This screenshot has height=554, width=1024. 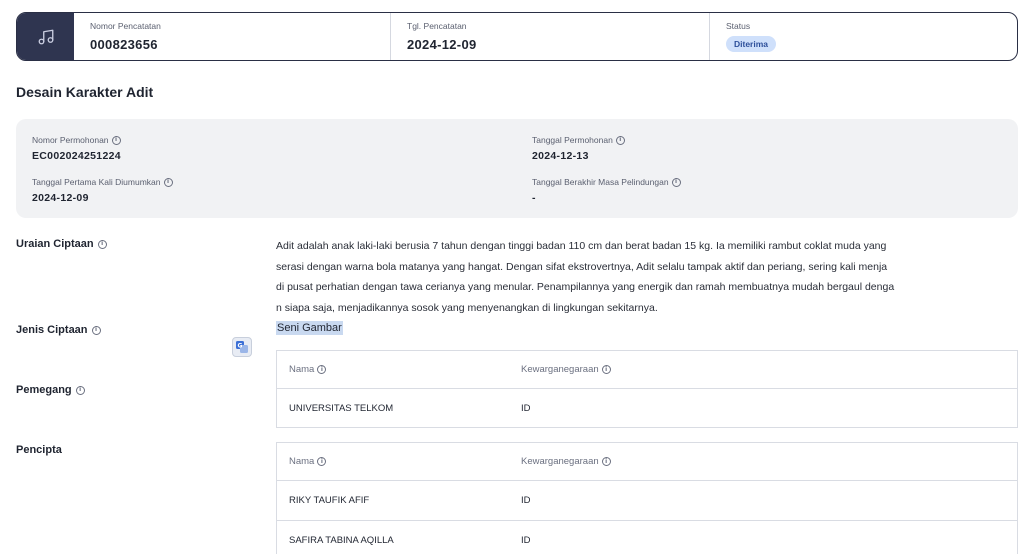 I want to click on tanggal-berakhir-value: -, so click(x=534, y=198).